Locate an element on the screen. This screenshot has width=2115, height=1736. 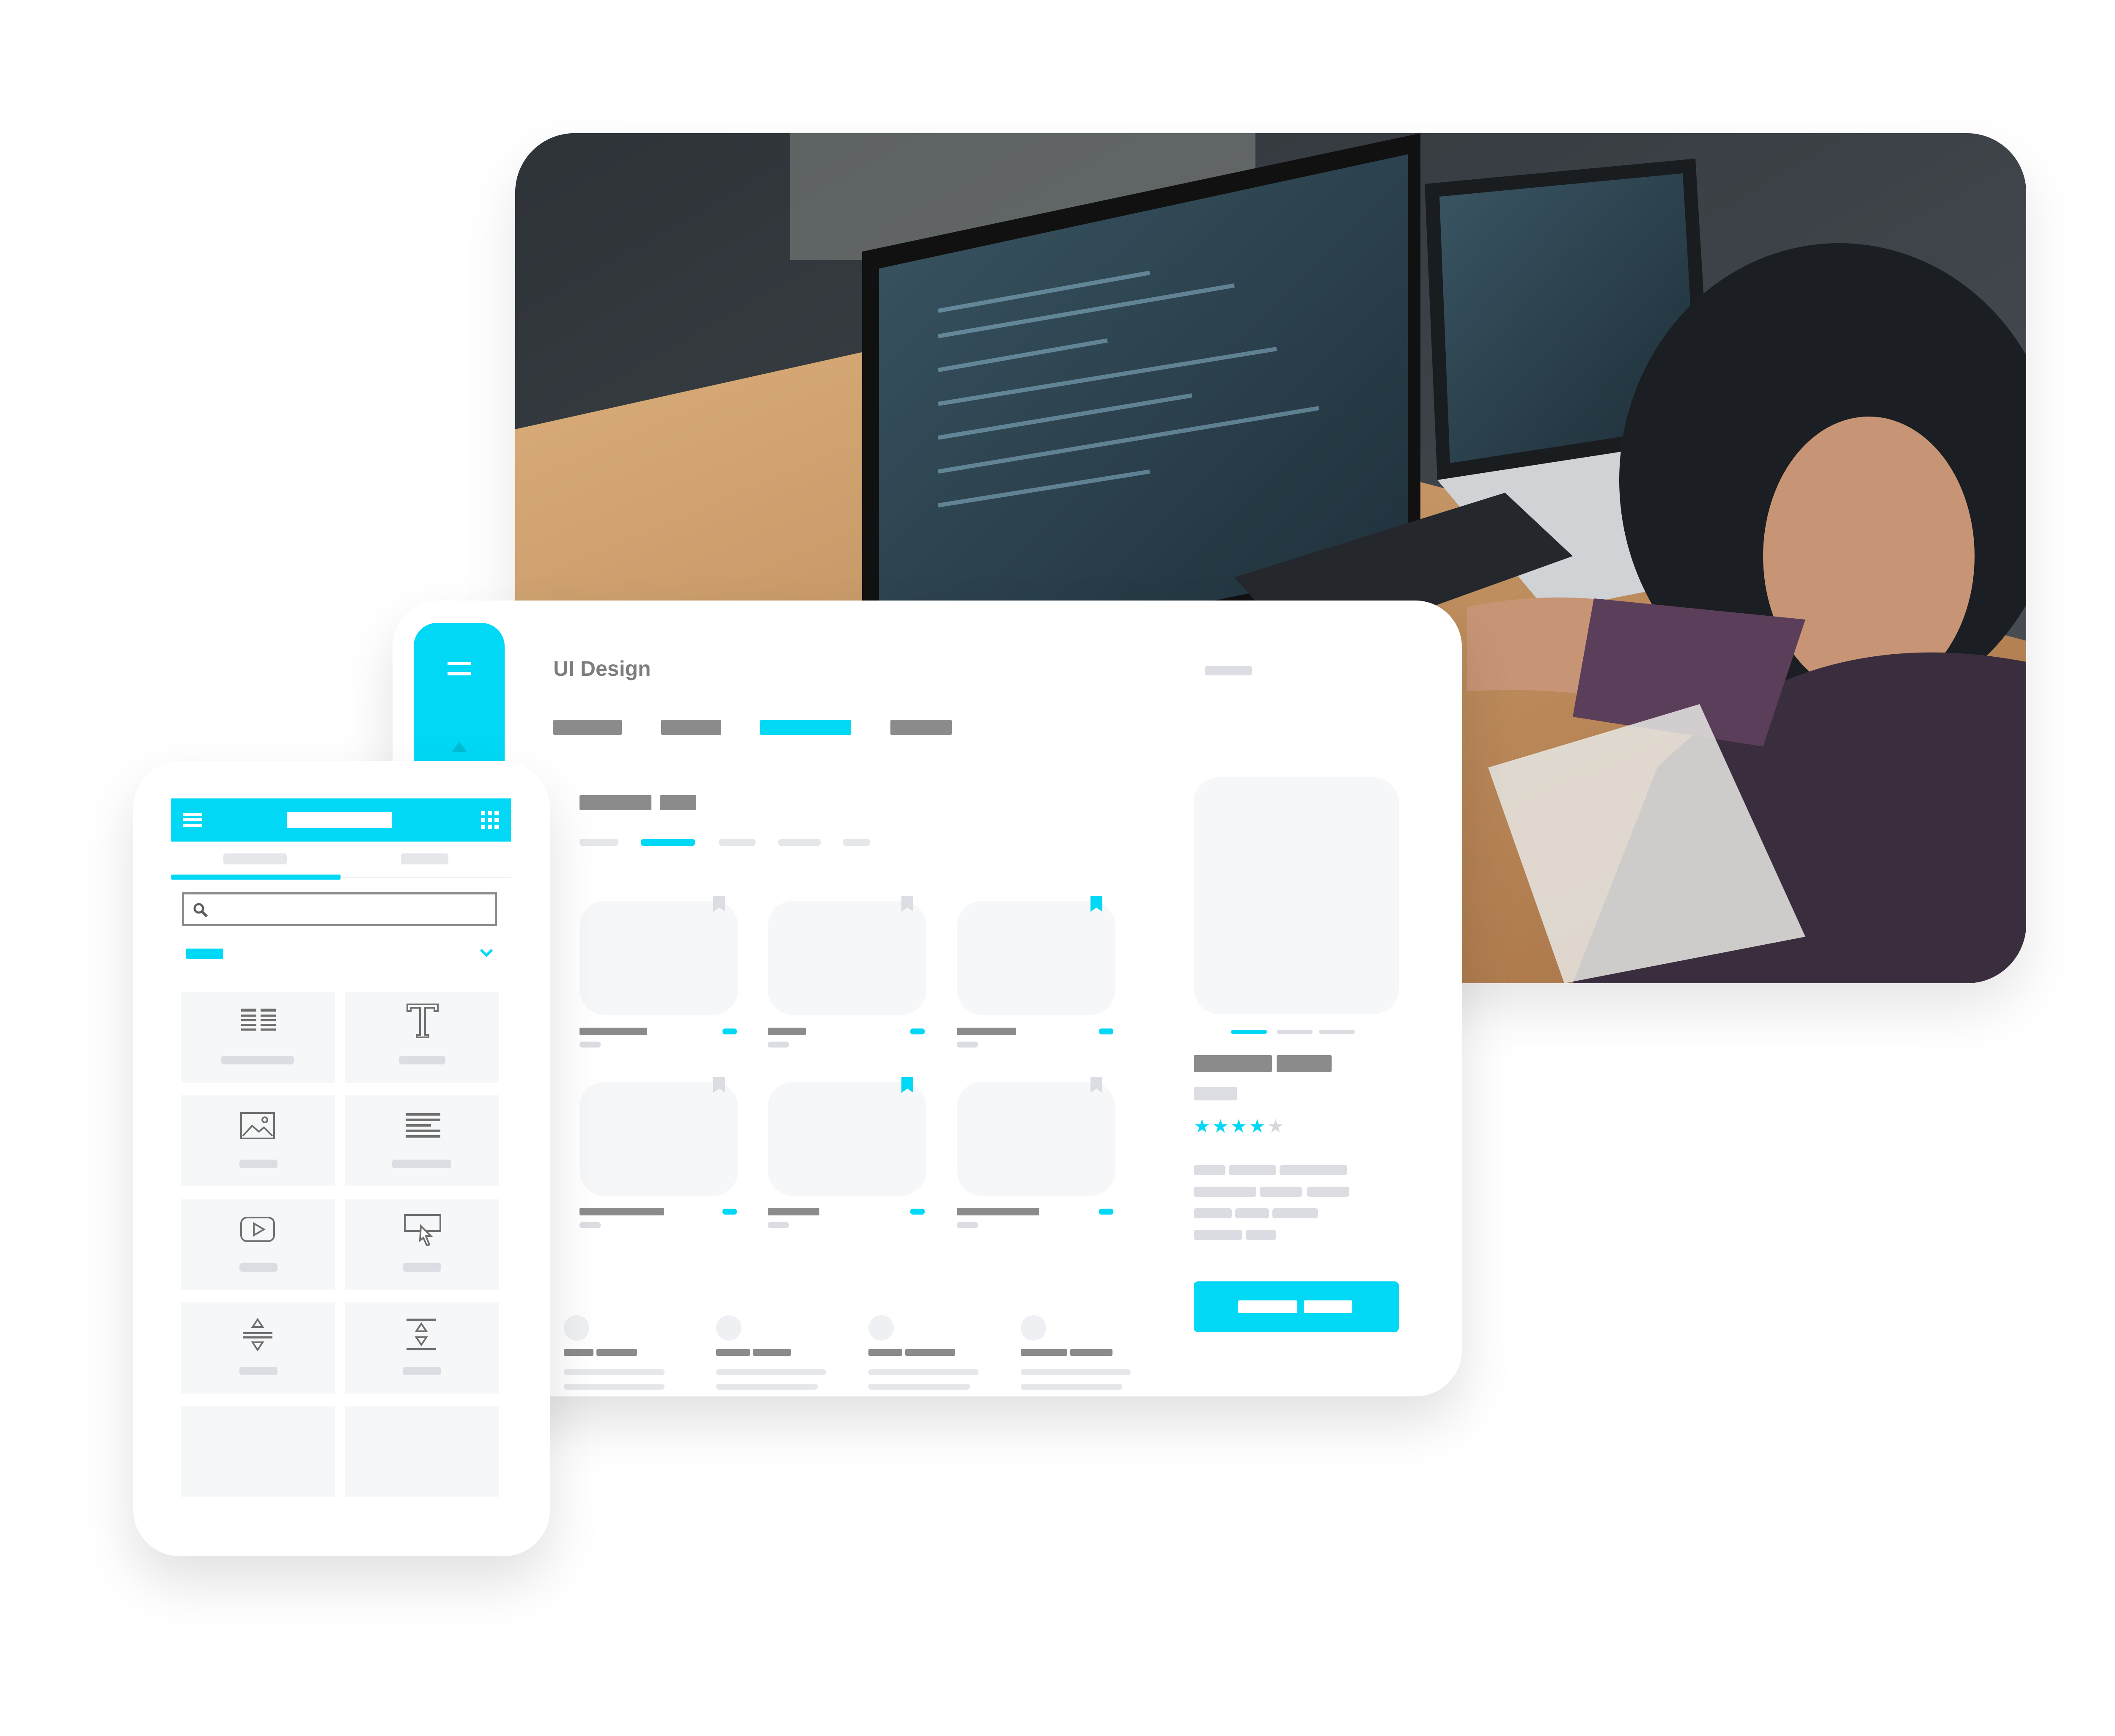
header-action is located at coordinates (1228, 670).